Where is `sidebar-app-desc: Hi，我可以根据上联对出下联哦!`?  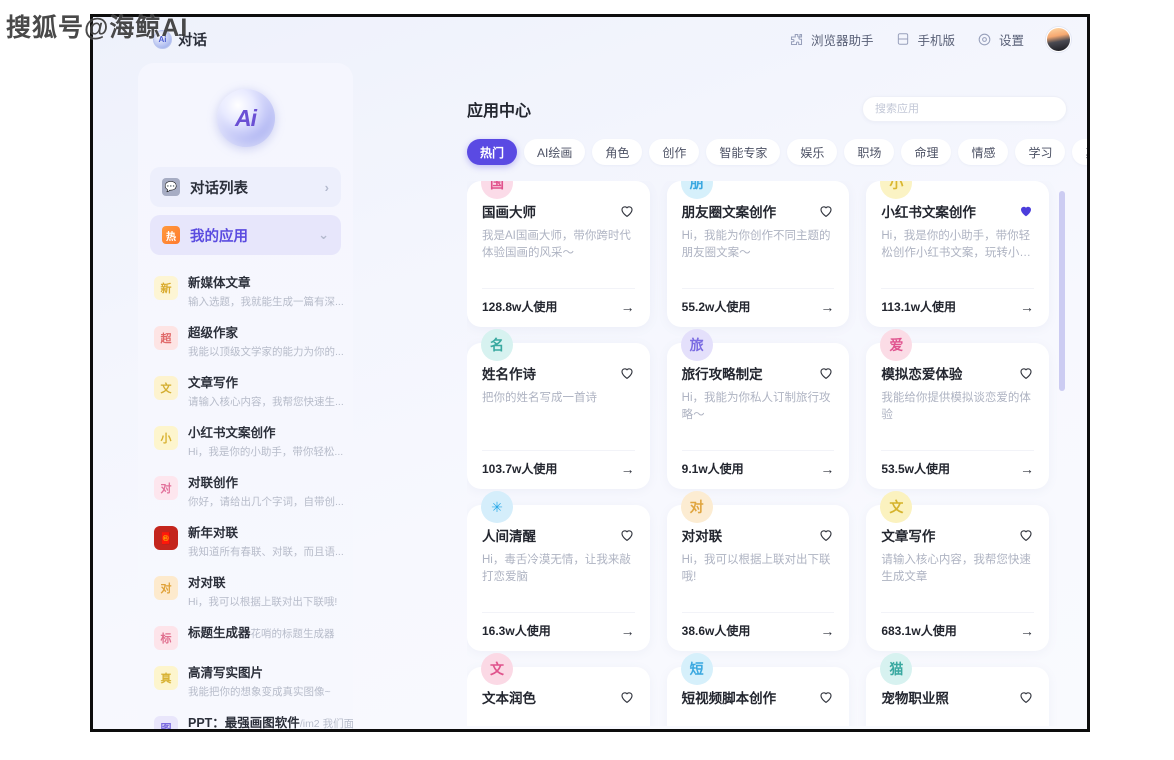
sidebar-app-desc: Hi，我可以根据上联对出下联哦! is located at coordinates (263, 602).